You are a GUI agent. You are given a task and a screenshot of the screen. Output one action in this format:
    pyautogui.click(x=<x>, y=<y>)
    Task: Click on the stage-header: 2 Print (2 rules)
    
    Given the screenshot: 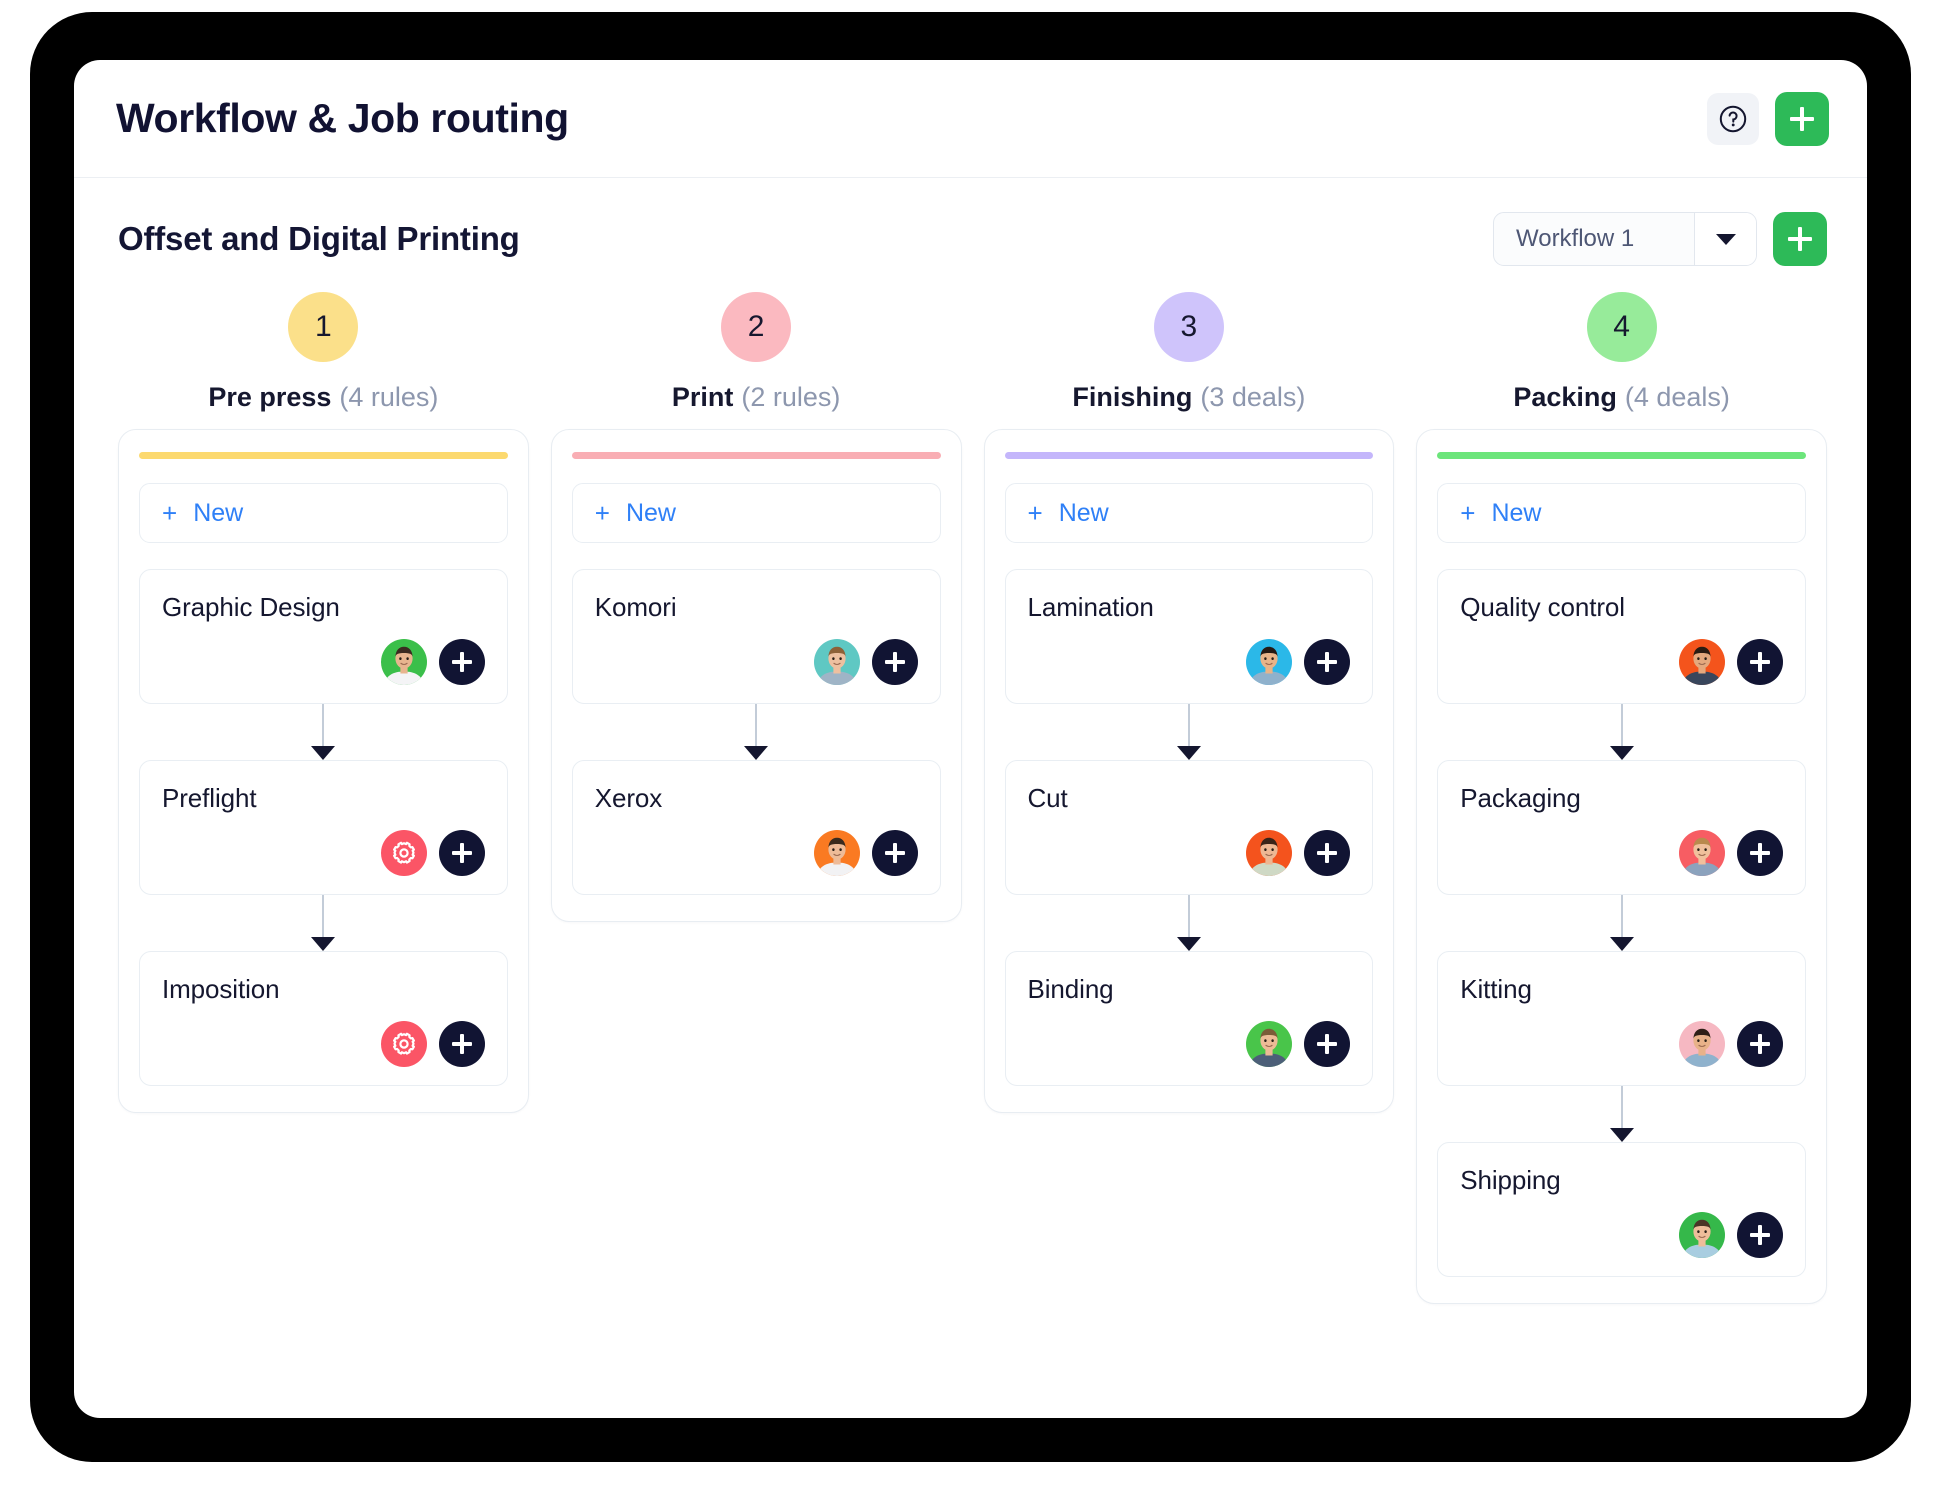 What is the action you would take?
    pyautogui.click(x=756, y=360)
    